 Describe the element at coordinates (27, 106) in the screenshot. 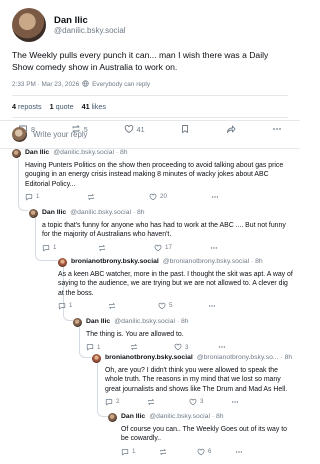

I see `reposts-stat: 4 reposts` at that location.